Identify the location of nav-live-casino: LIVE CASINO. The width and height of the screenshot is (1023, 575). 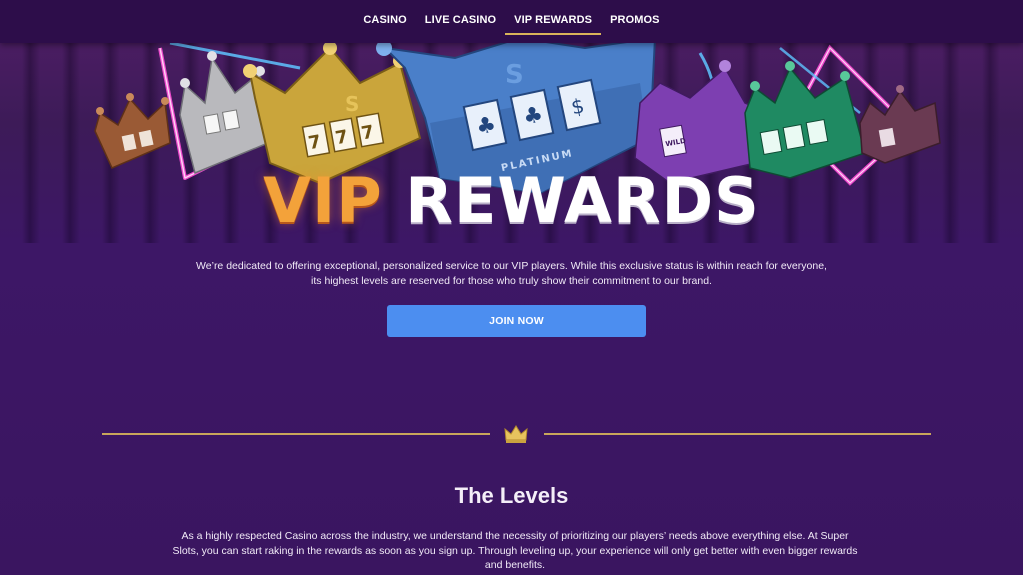
(460, 21).